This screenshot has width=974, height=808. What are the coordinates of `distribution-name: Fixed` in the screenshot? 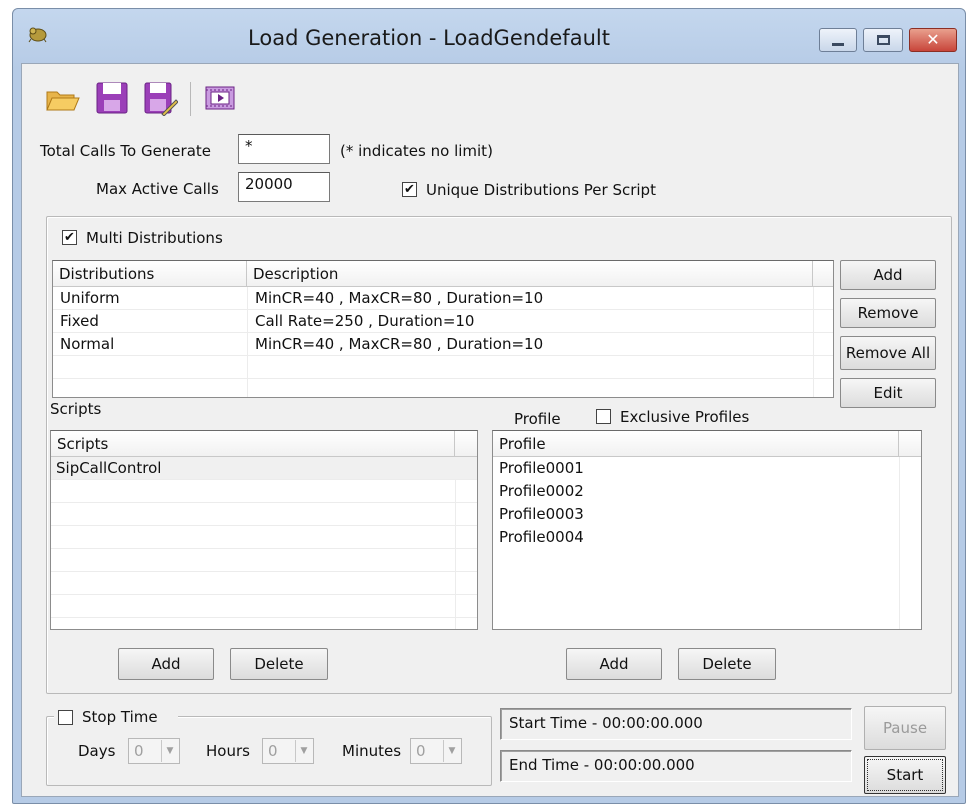 It's located at (79, 321).